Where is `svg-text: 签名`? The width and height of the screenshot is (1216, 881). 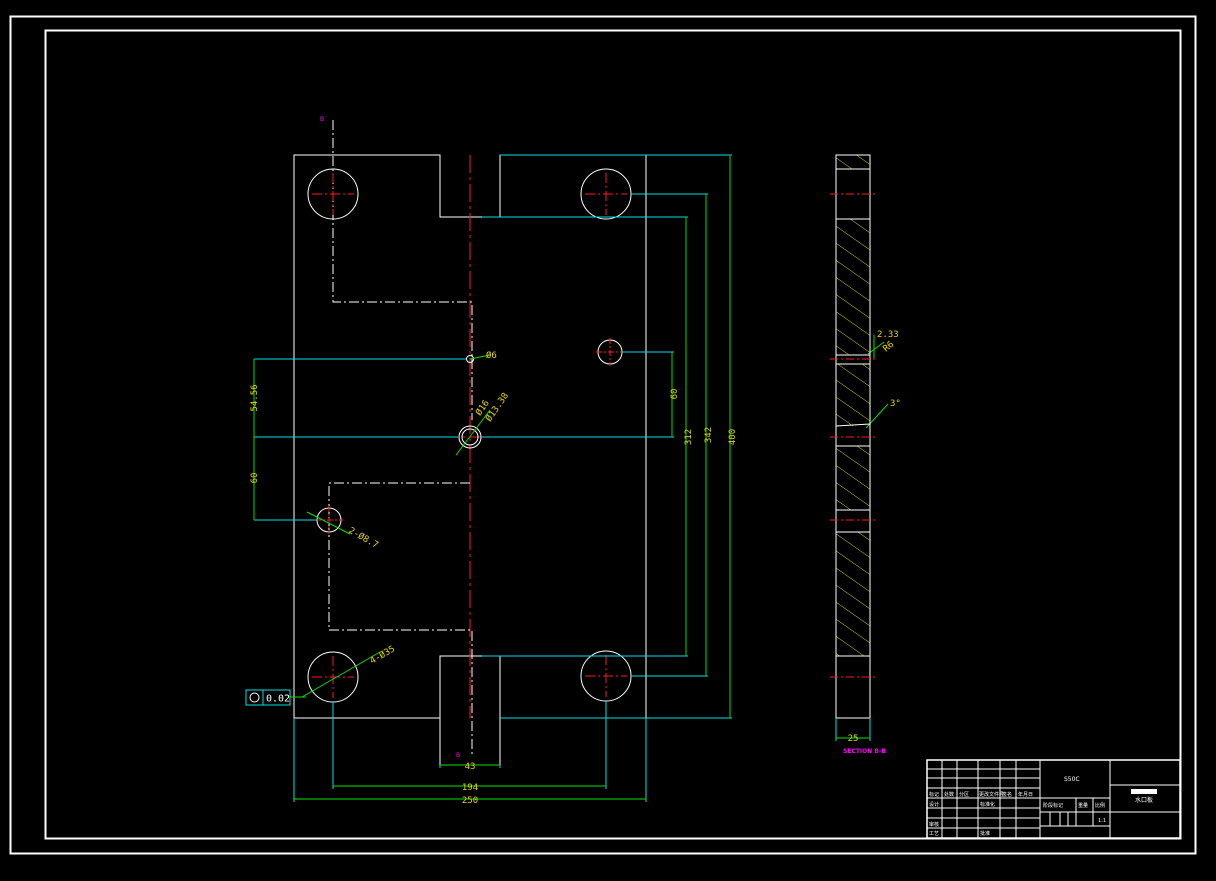 svg-text: 签名 is located at coordinates (1007, 794).